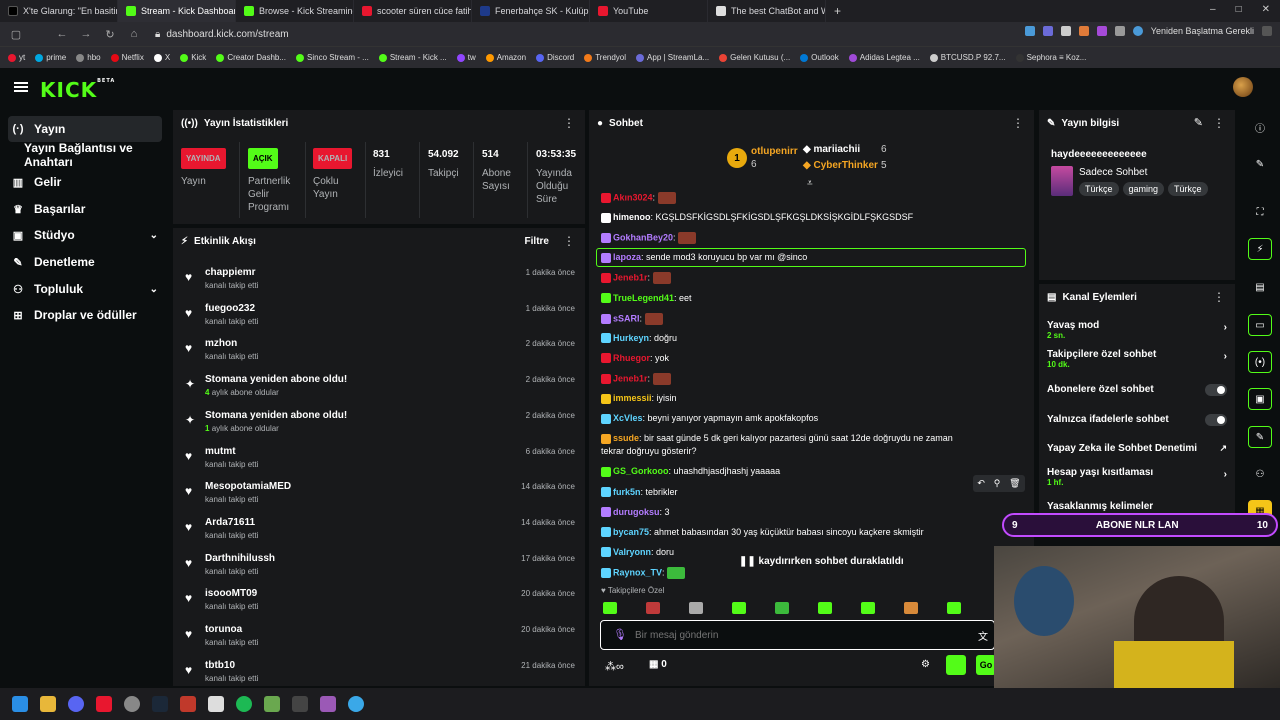 This screenshot has height=720, width=1280. What do you see at coordinates (1216, 420) in the screenshot?
I see `emotes-only-toggle` at bounding box center [1216, 420].